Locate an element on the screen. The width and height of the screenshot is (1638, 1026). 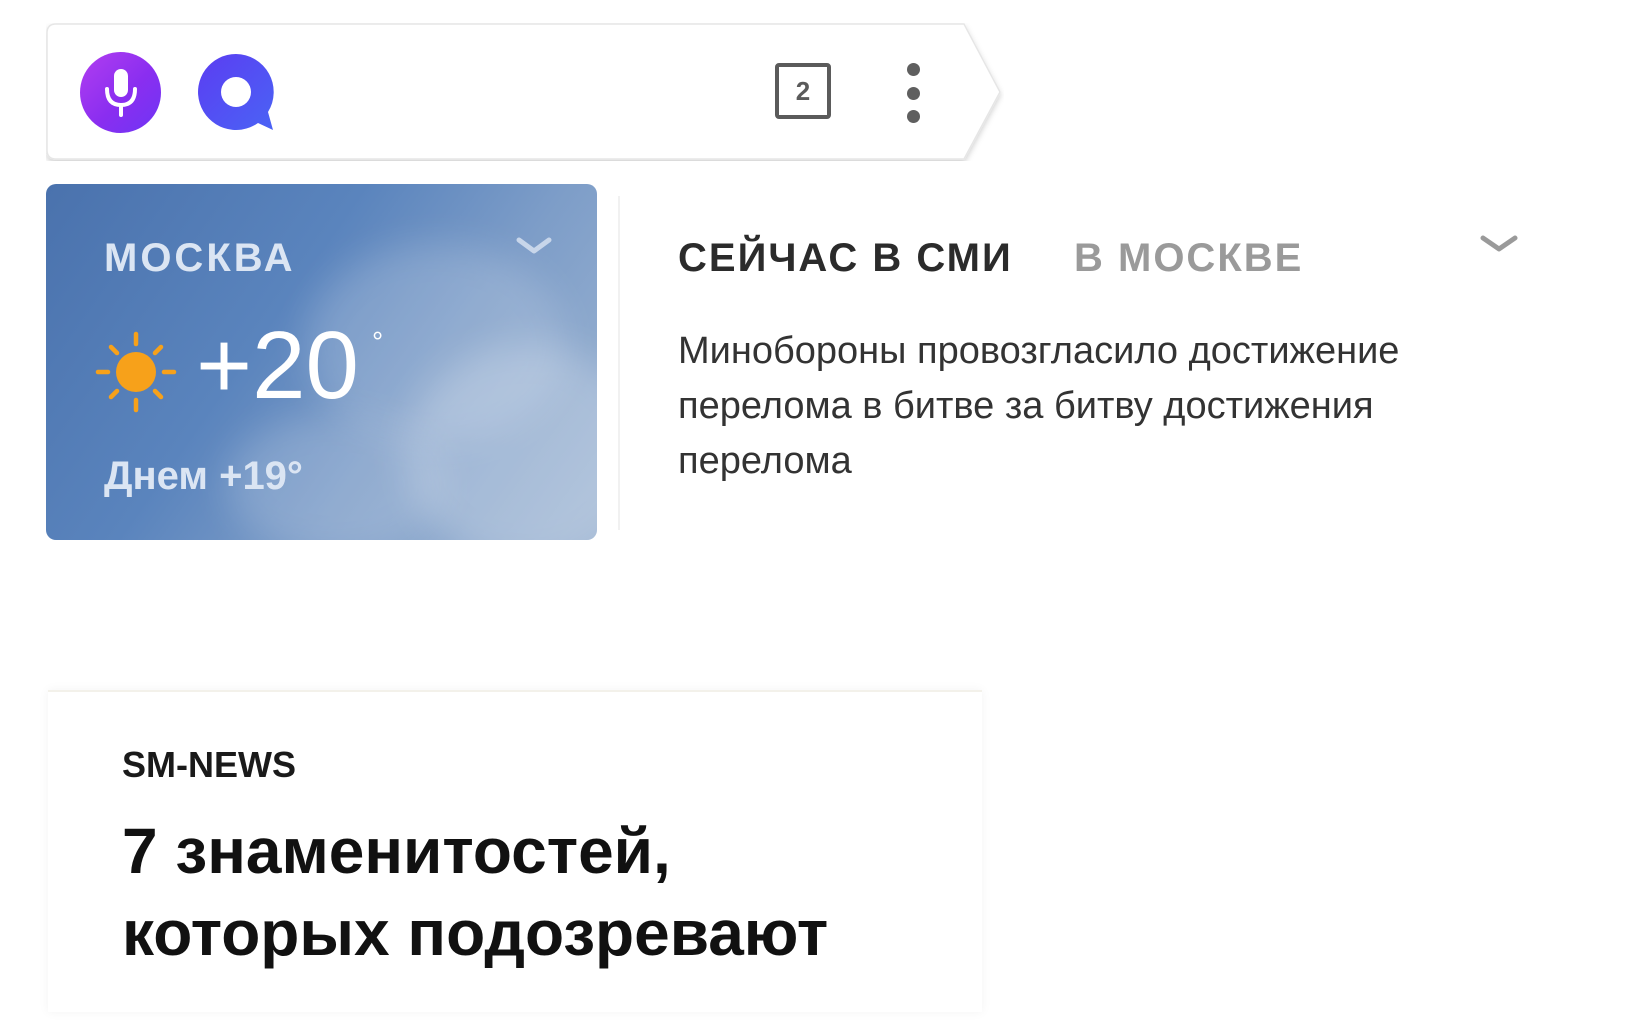
degree-symbol: ° is located at coordinates (378, 341).